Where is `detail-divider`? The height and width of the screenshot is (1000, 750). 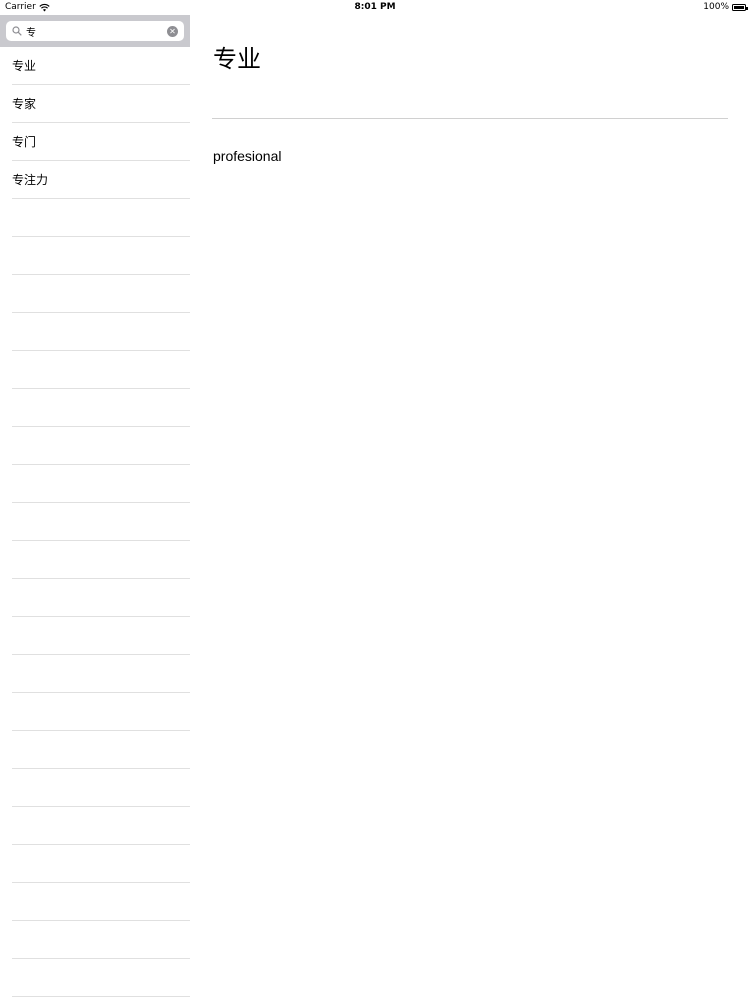
detail-divider is located at coordinates (470, 118).